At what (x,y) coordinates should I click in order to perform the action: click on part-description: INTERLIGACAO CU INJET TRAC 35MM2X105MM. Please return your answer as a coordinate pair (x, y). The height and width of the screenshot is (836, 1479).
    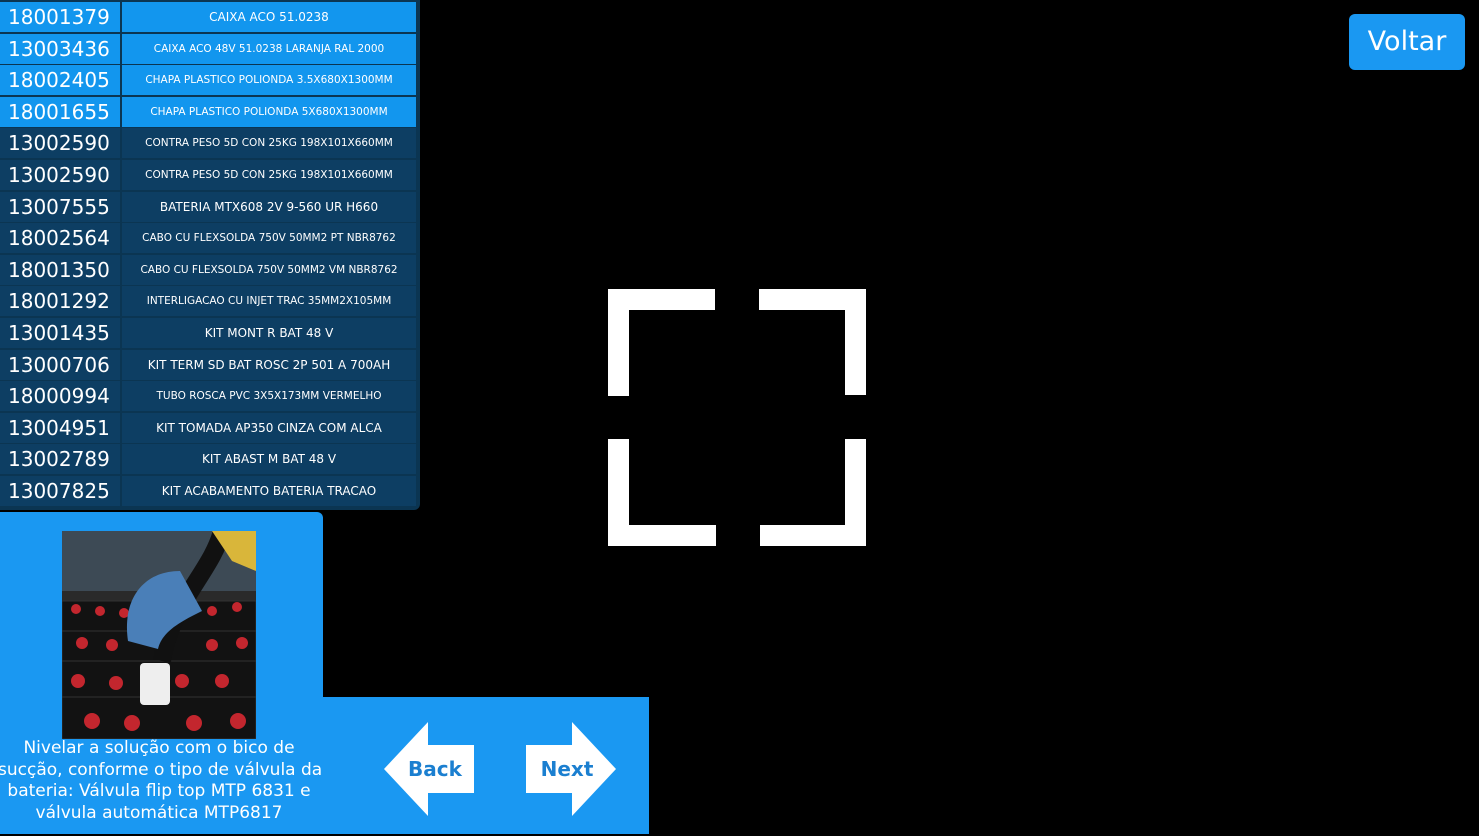
    Looking at the image, I should click on (269, 301).